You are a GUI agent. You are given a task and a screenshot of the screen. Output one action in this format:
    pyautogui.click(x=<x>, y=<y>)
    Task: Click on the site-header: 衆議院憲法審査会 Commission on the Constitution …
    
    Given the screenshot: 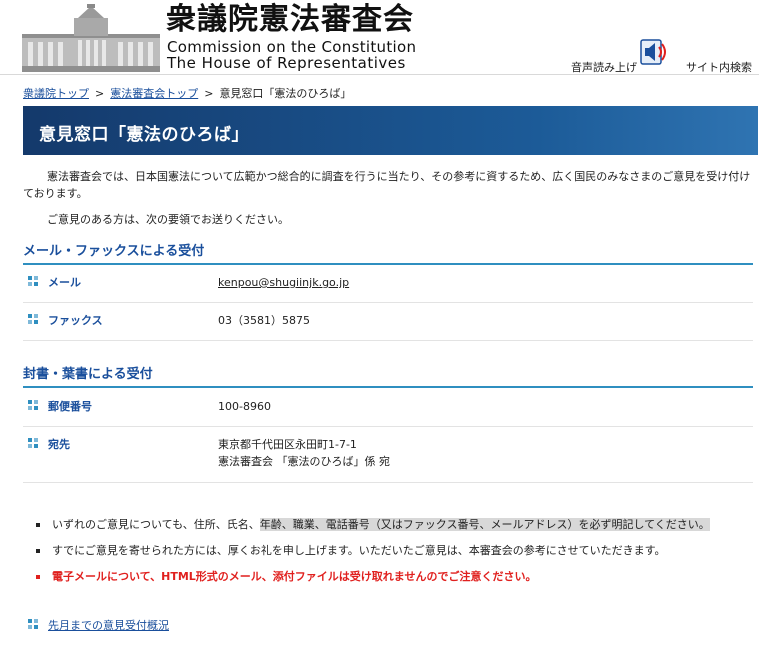 What is the action you would take?
    pyautogui.click(x=379, y=37)
    